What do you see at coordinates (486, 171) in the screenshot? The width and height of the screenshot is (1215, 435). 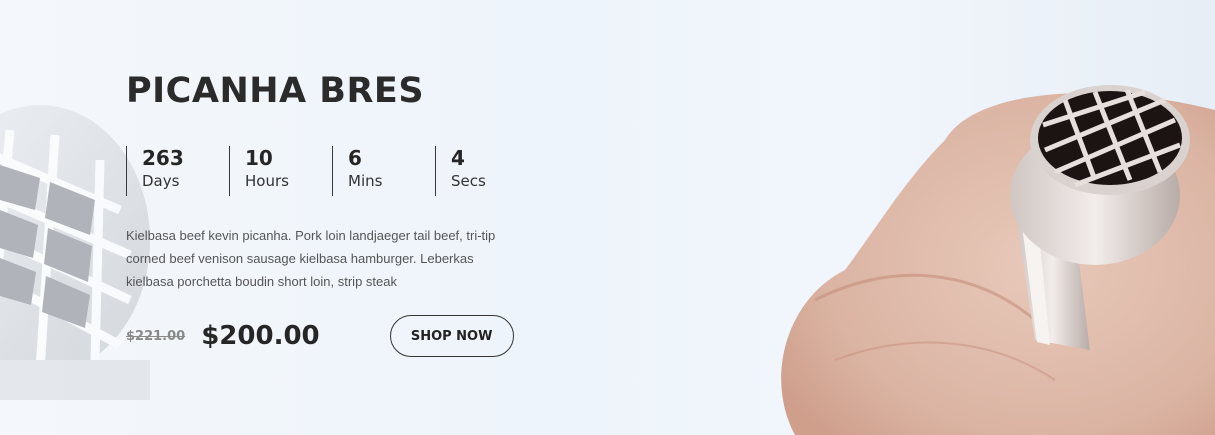 I see `countdown-secs: 4 Secs` at bounding box center [486, 171].